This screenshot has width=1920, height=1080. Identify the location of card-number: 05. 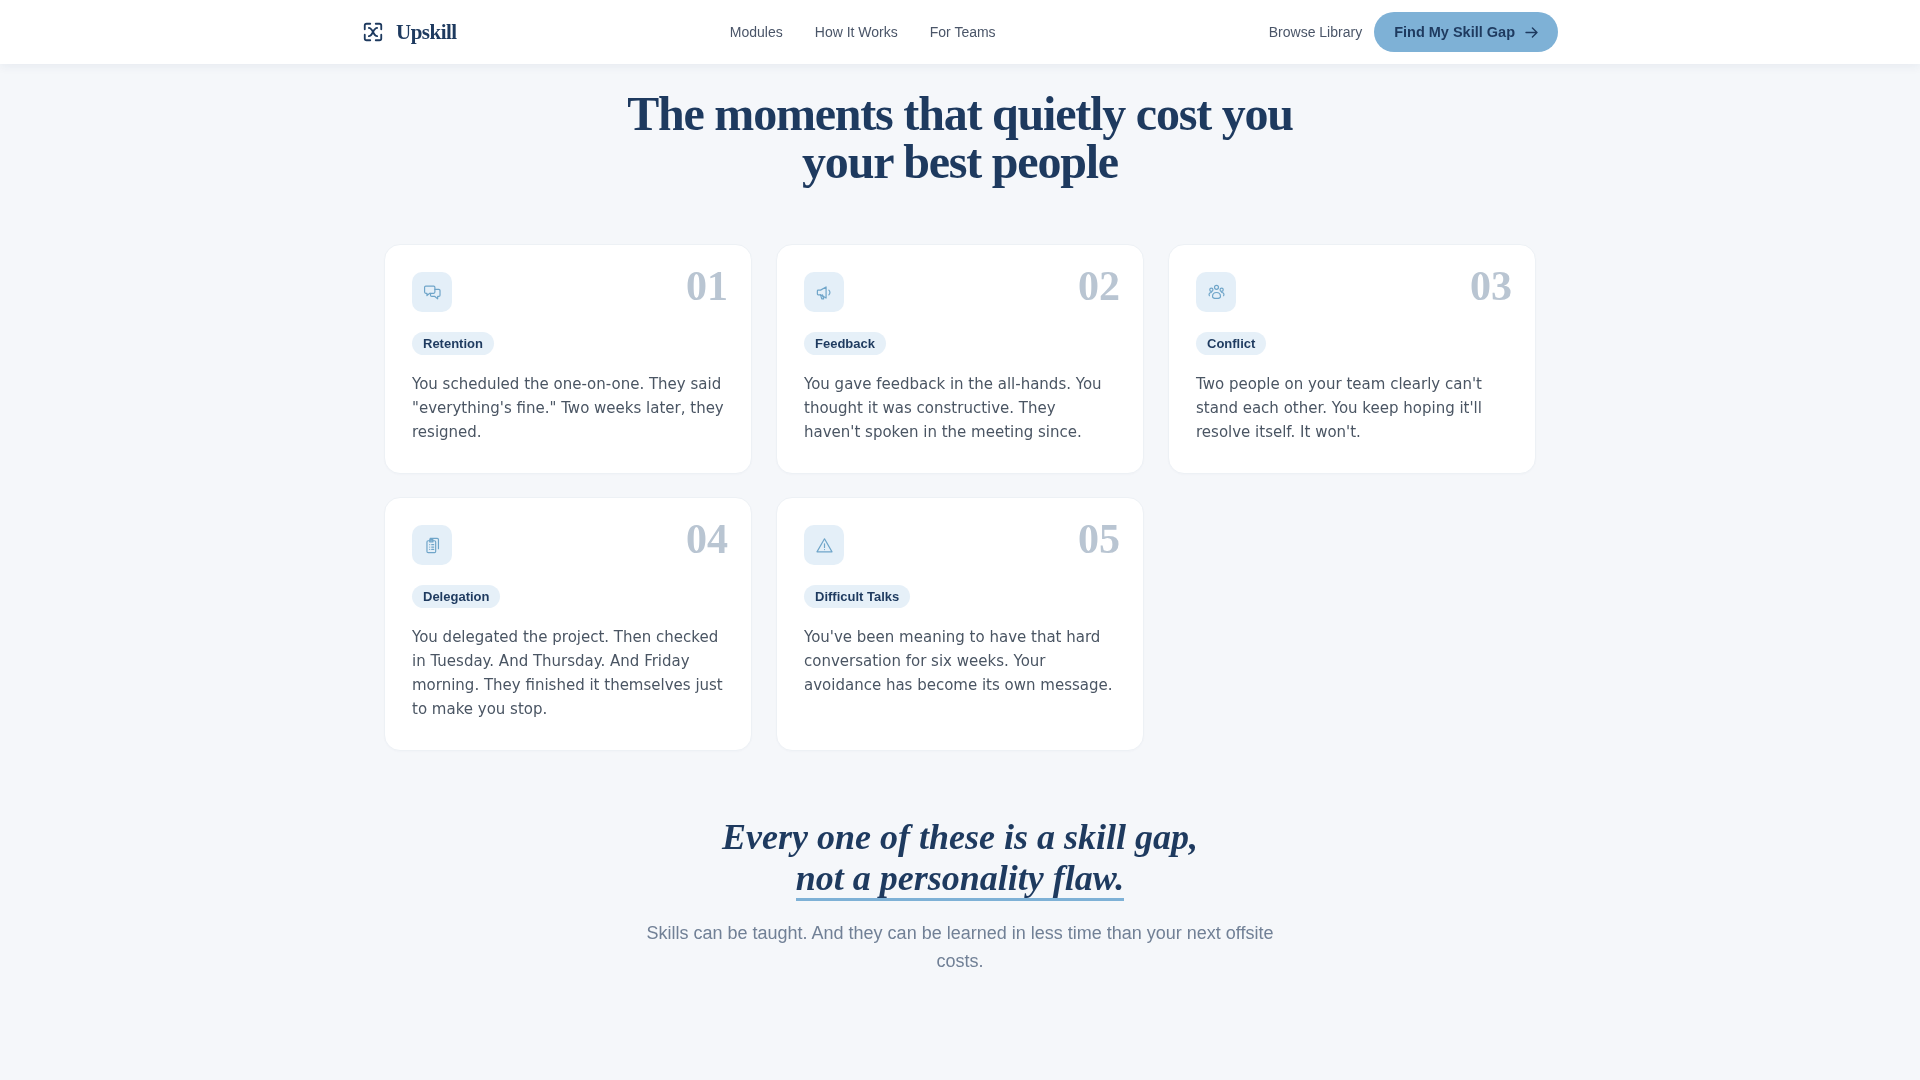
(1099, 539).